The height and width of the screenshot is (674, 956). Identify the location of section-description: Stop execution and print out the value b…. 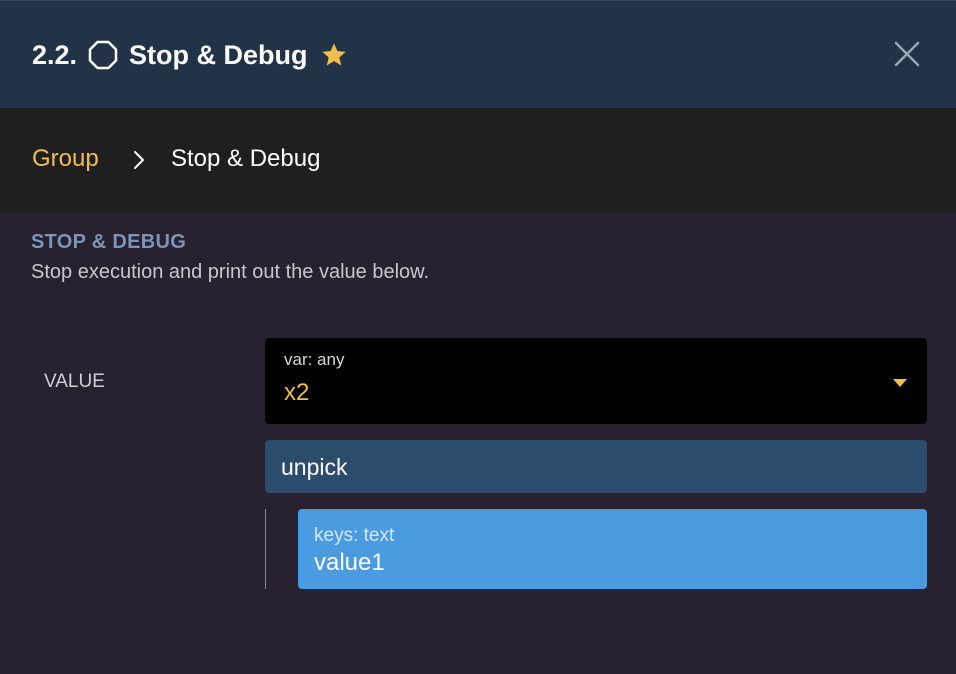
(230, 272).